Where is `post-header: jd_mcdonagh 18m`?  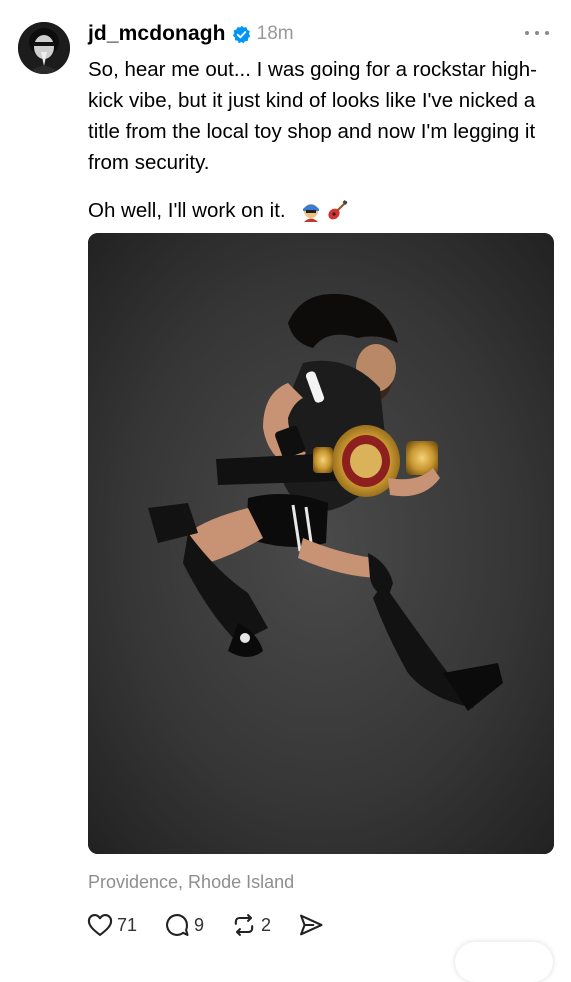
post-header: jd_mcdonagh 18m is located at coordinates (191, 34).